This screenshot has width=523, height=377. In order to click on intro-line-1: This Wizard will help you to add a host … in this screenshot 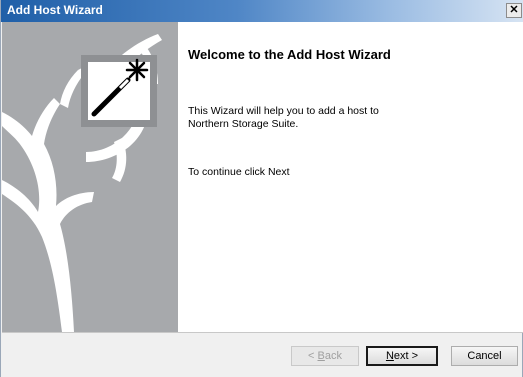, I will do `click(283, 111)`.